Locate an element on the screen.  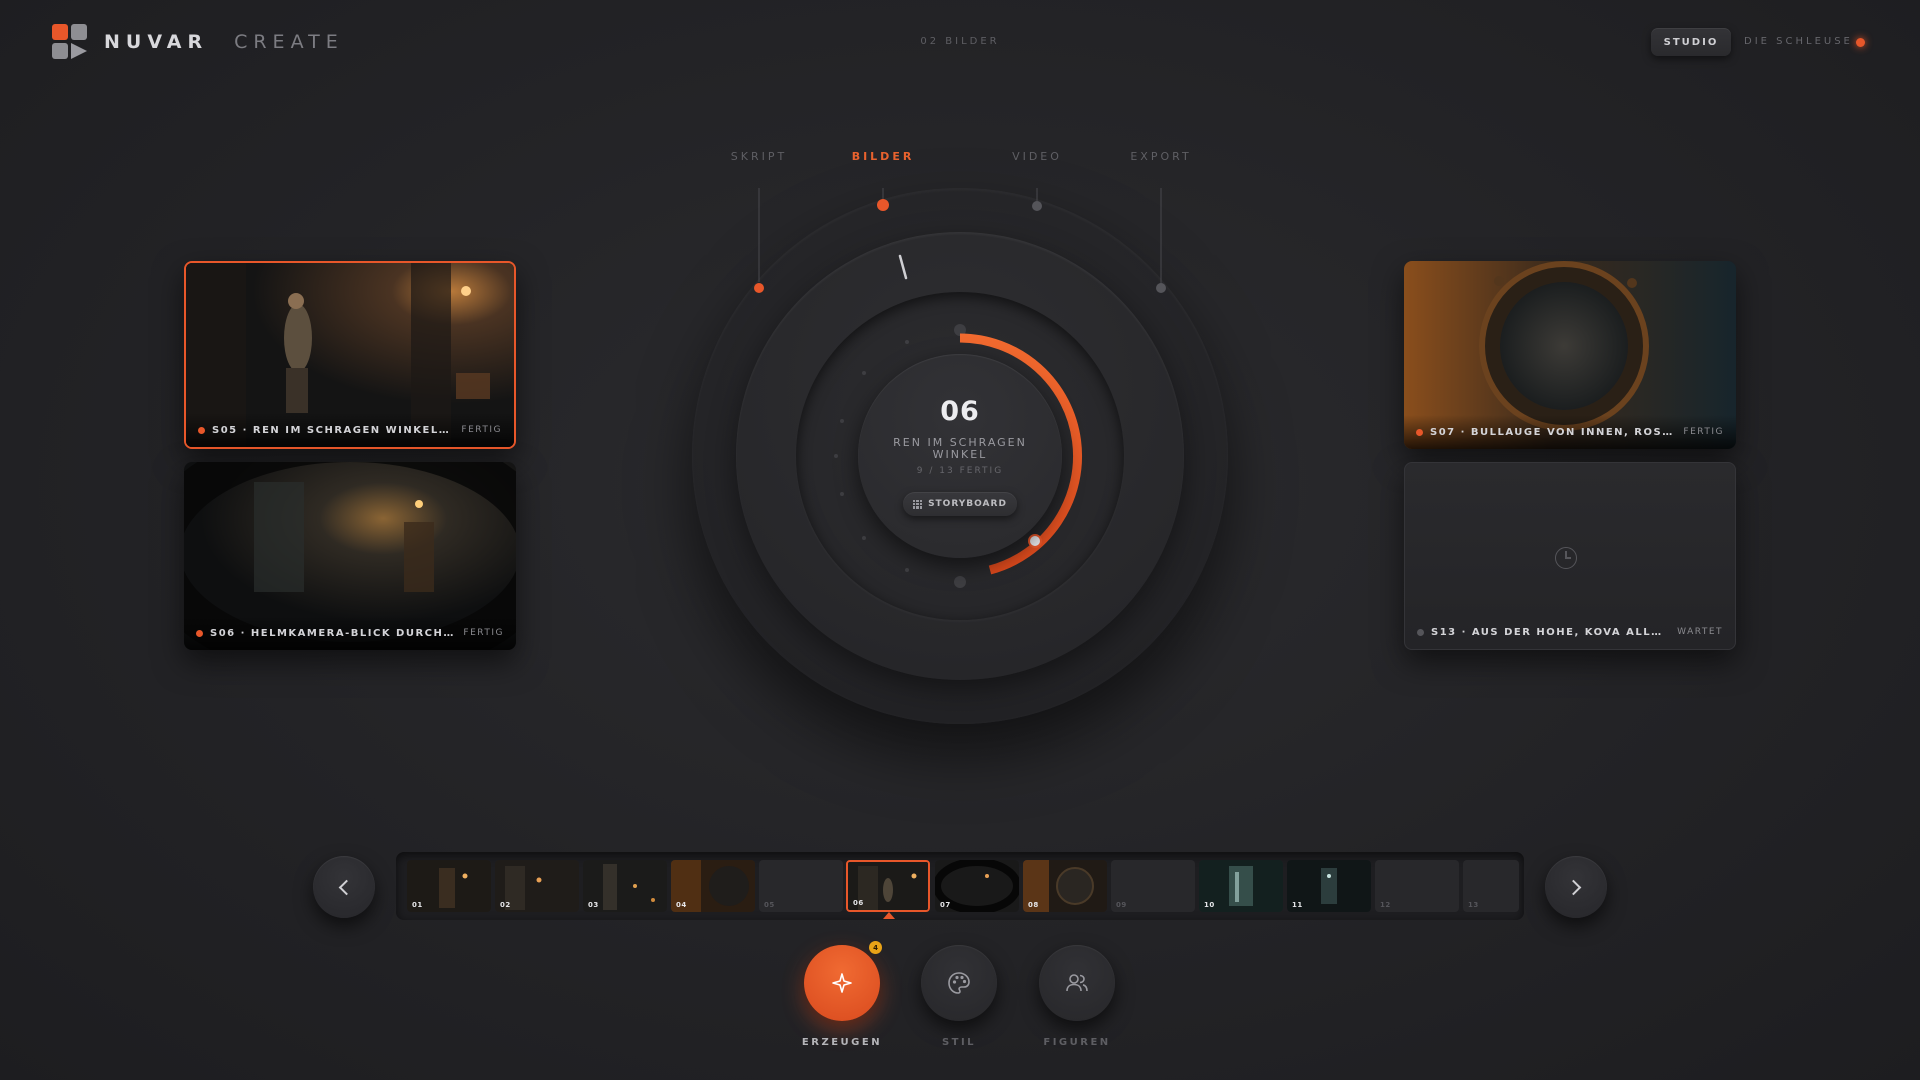
generate-label: ERZEUGEN is located at coordinates (842, 1042).